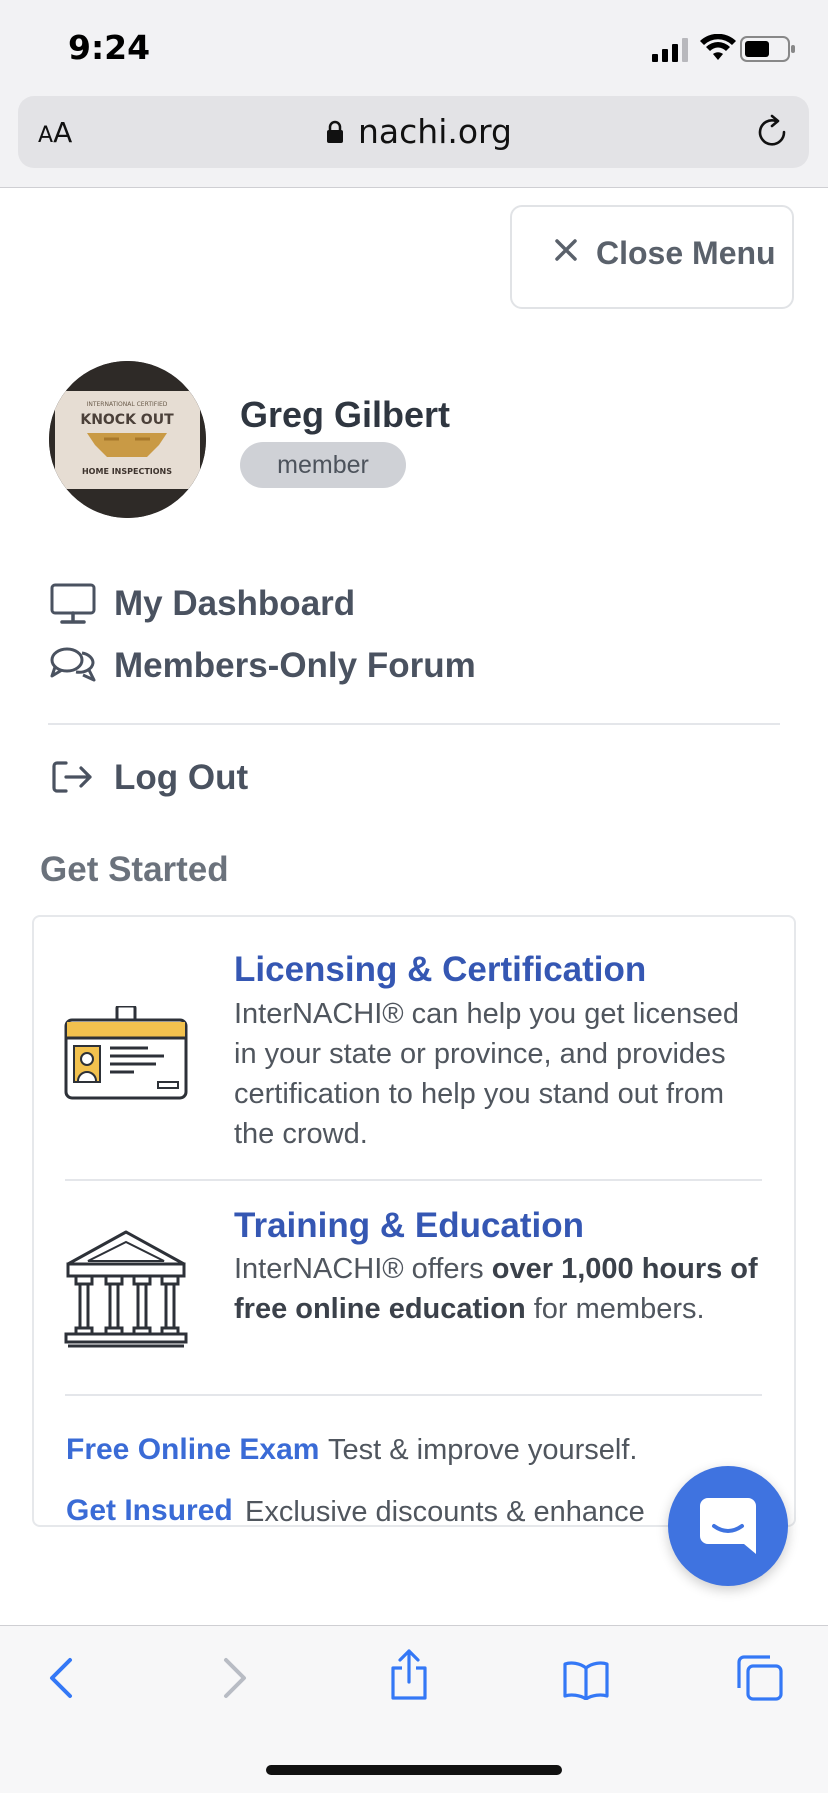 The image size is (828, 1793). Describe the element at coordinates (440, 970) in the screenshot. I see `card-title-licensing: Licensing & Certification` at that location.